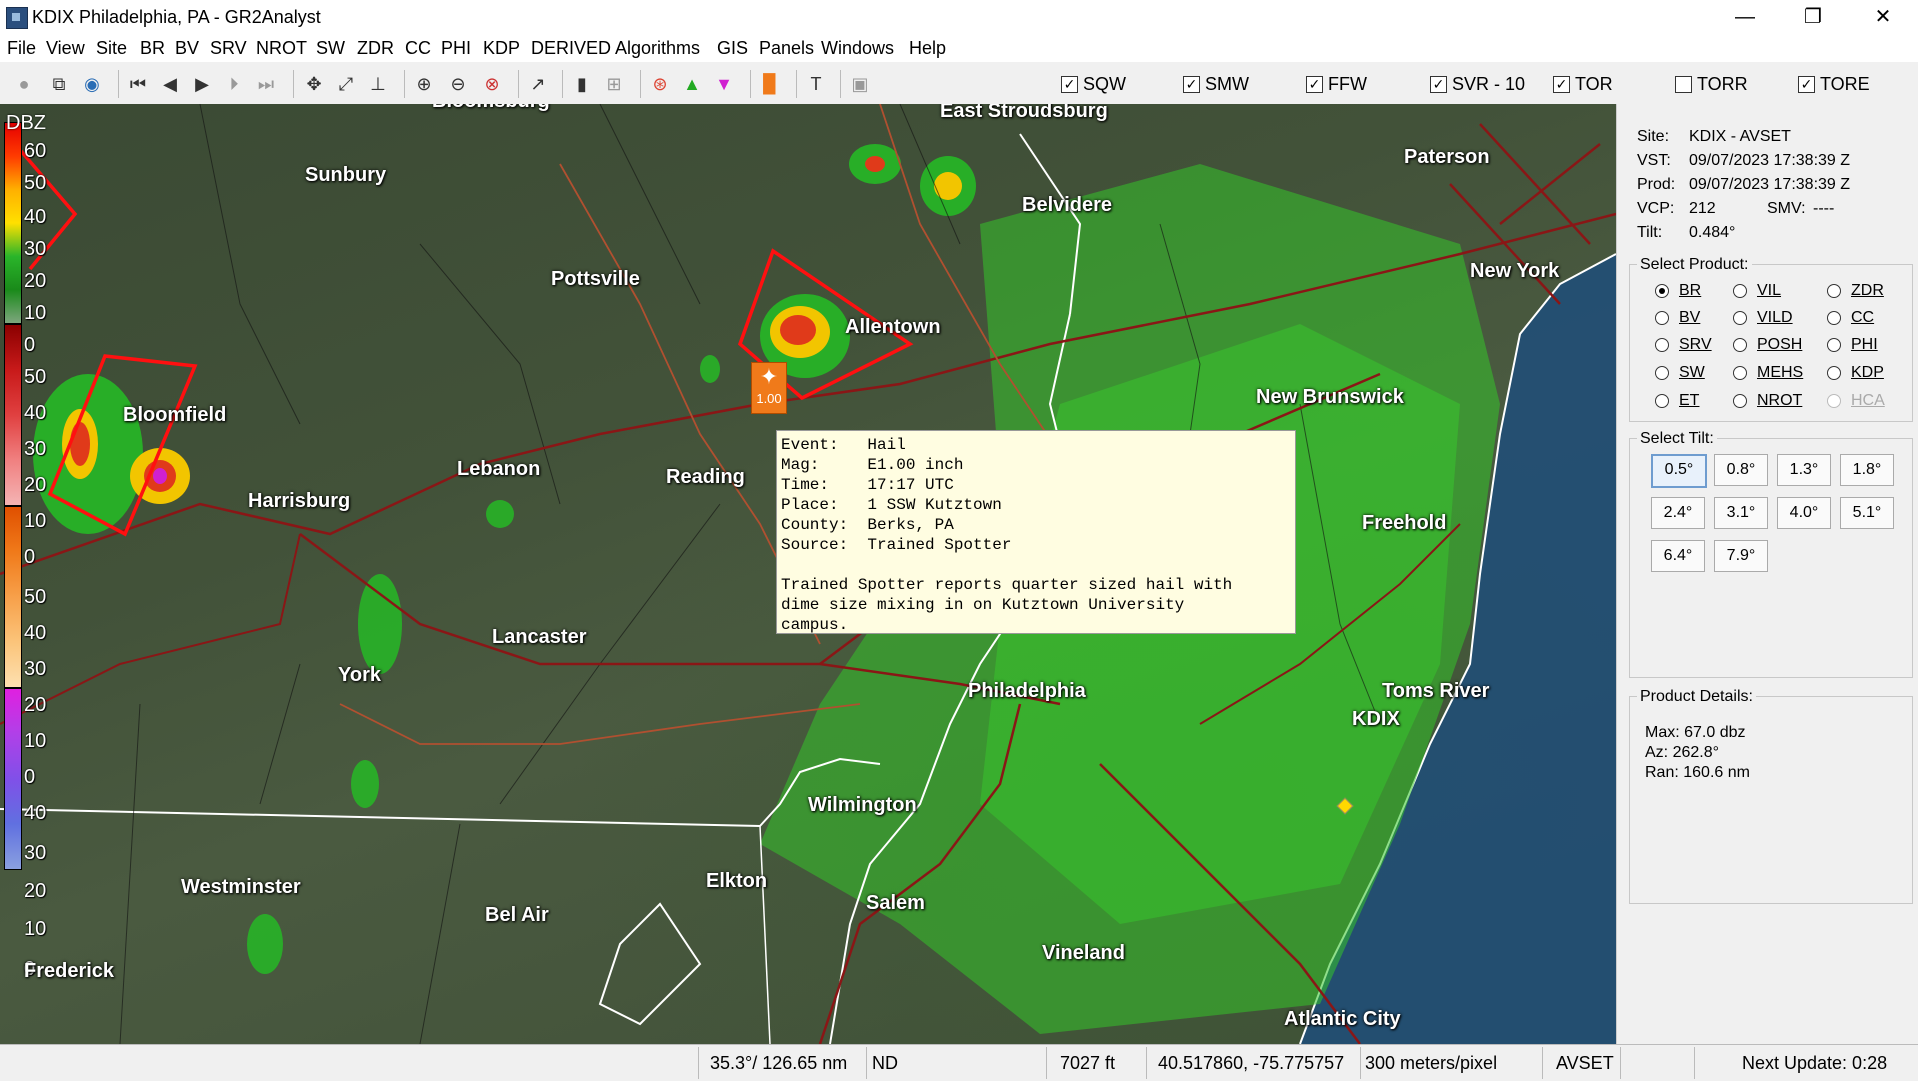 Image resolution: width=1918 pixels, height=1081 pixels. I want to click on zoom-in-icon: ⊕, so click(424, 84).